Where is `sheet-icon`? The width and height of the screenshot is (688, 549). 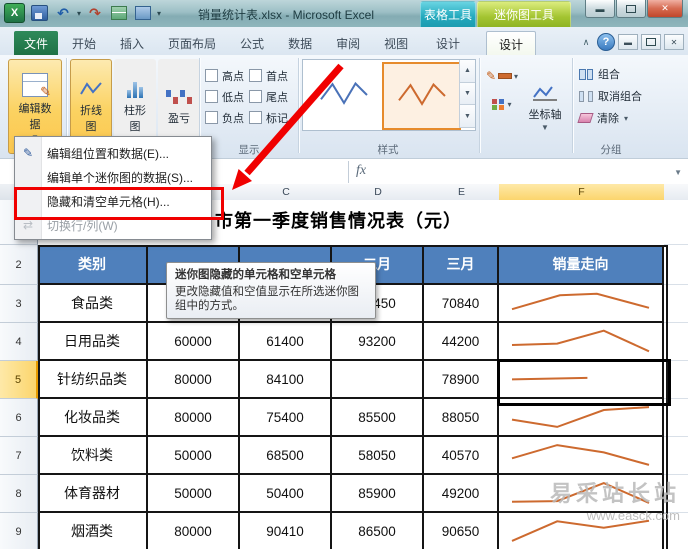 sheet-icon is located at coordinates (119, 13).